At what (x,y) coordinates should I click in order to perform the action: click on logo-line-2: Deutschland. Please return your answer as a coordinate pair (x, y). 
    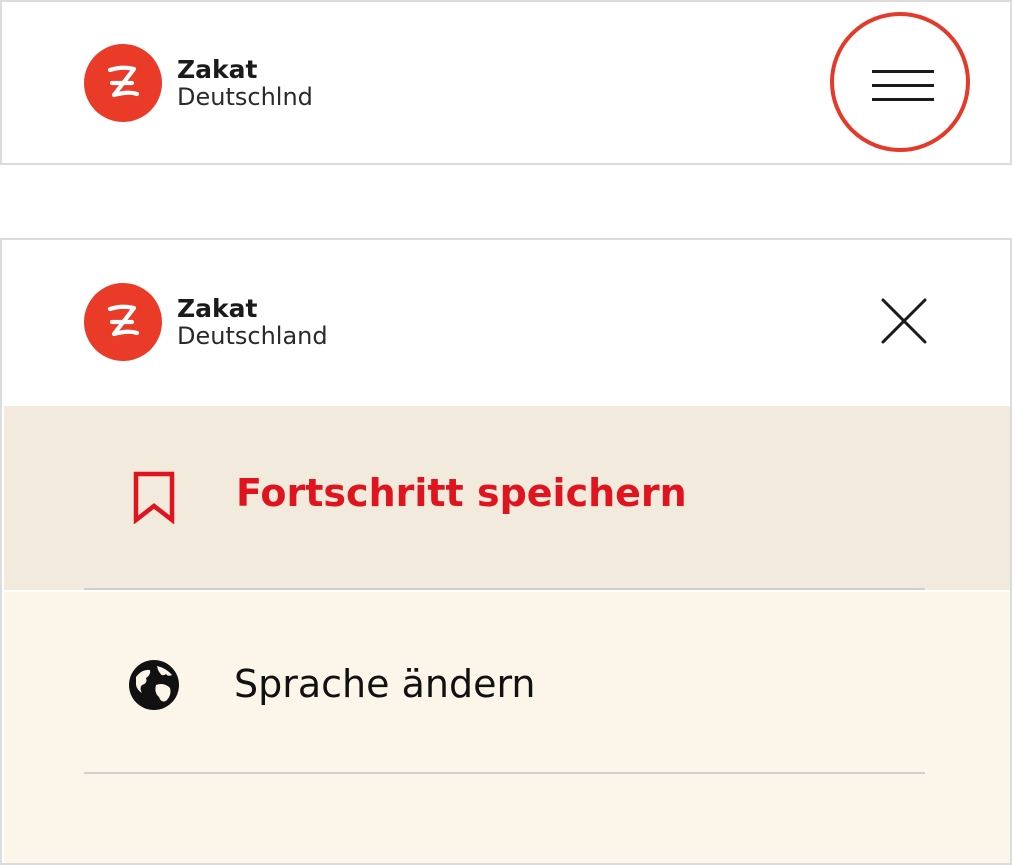
    Looking at the image, I should click on (252, 336).